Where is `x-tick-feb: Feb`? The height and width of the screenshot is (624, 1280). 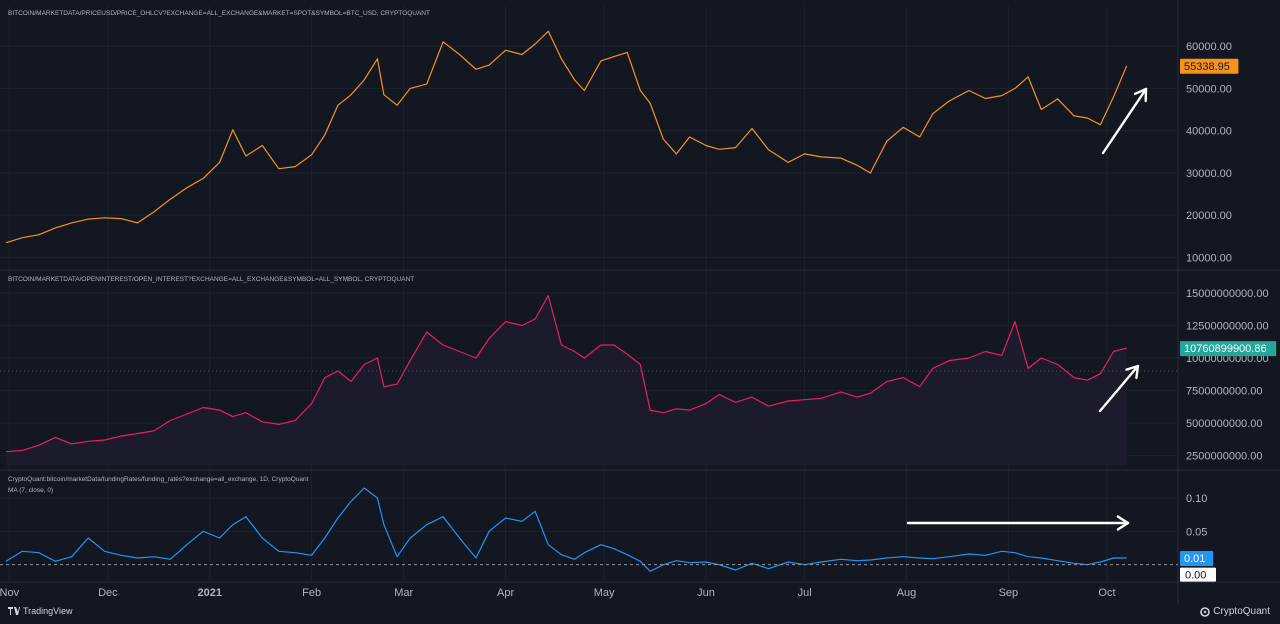
x-tick-feb: Feb is located at coordinates (311, 593).